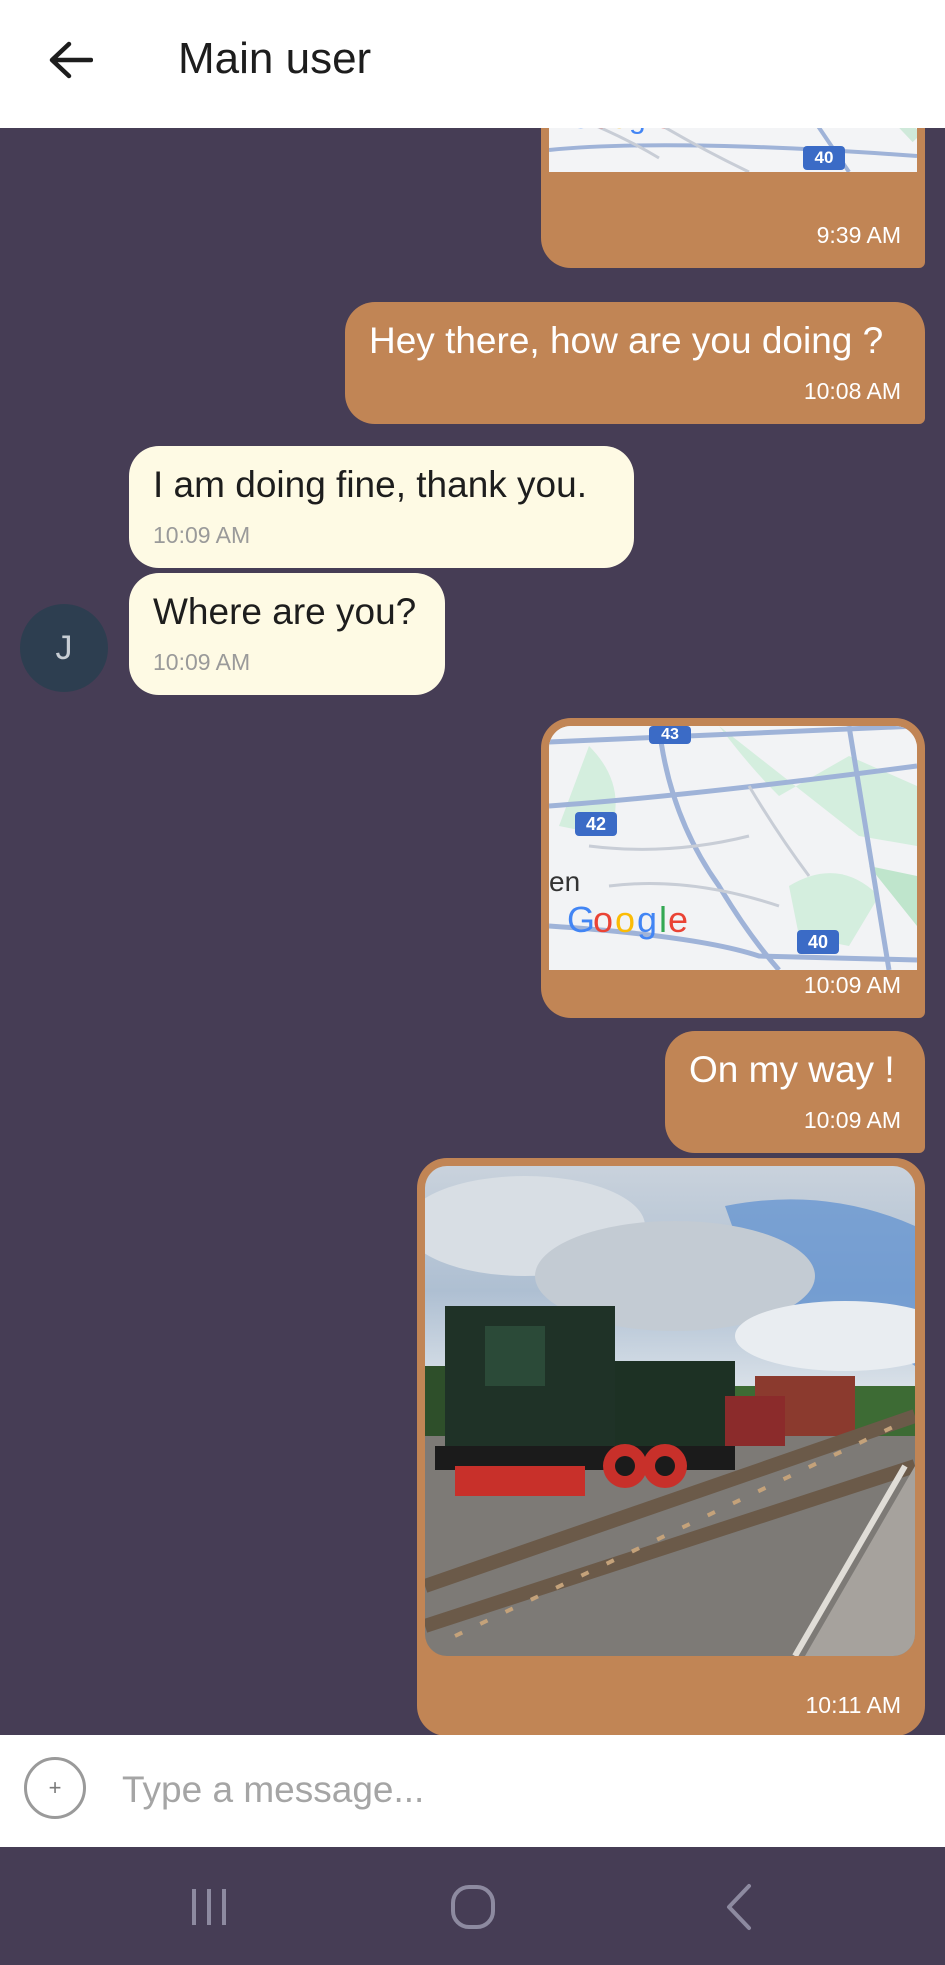 Image resolution: width=945 pixels, height=1965 pixels. I want to click on back-button, so click(70, 60).